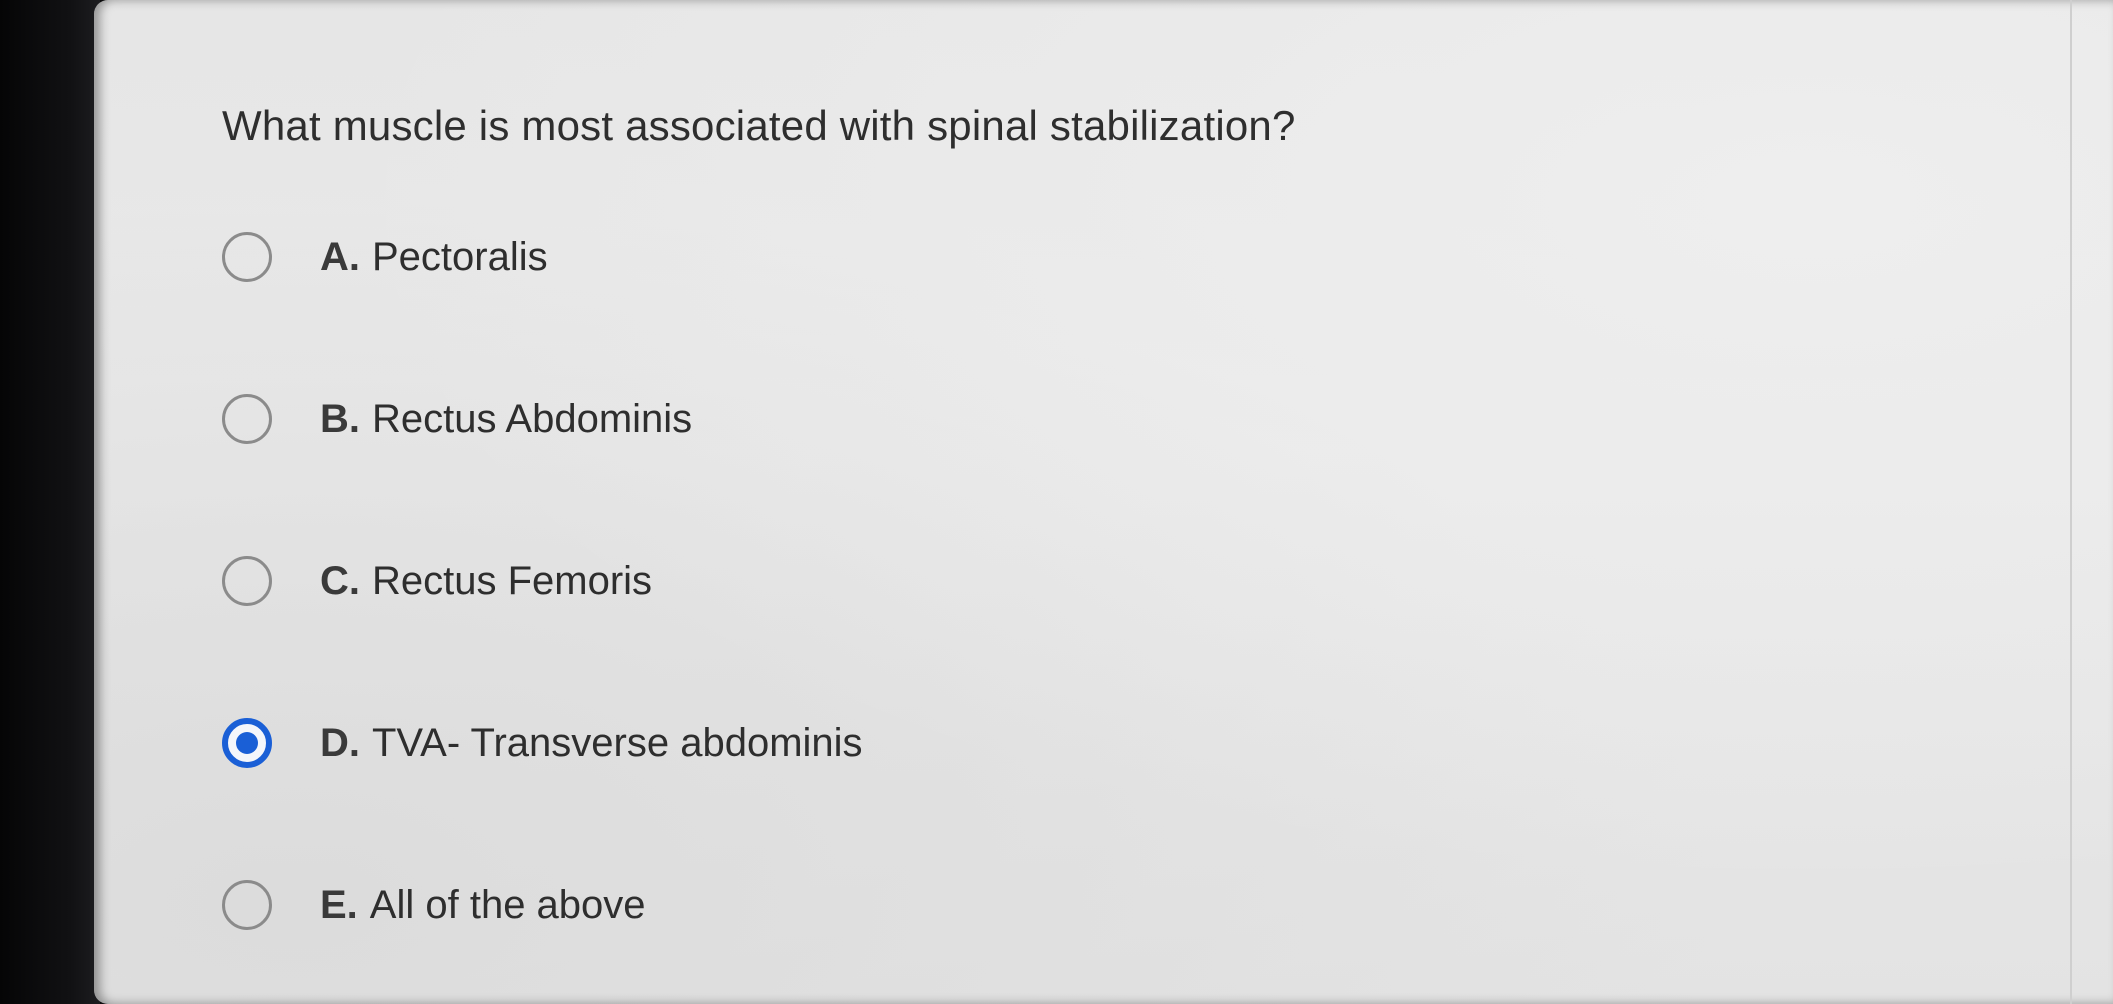 This screenshot has height=1004, width=2113. Describe the element at coordinates (340, 256) in the screenshot. I see `option-a-letter: A.` at that location.